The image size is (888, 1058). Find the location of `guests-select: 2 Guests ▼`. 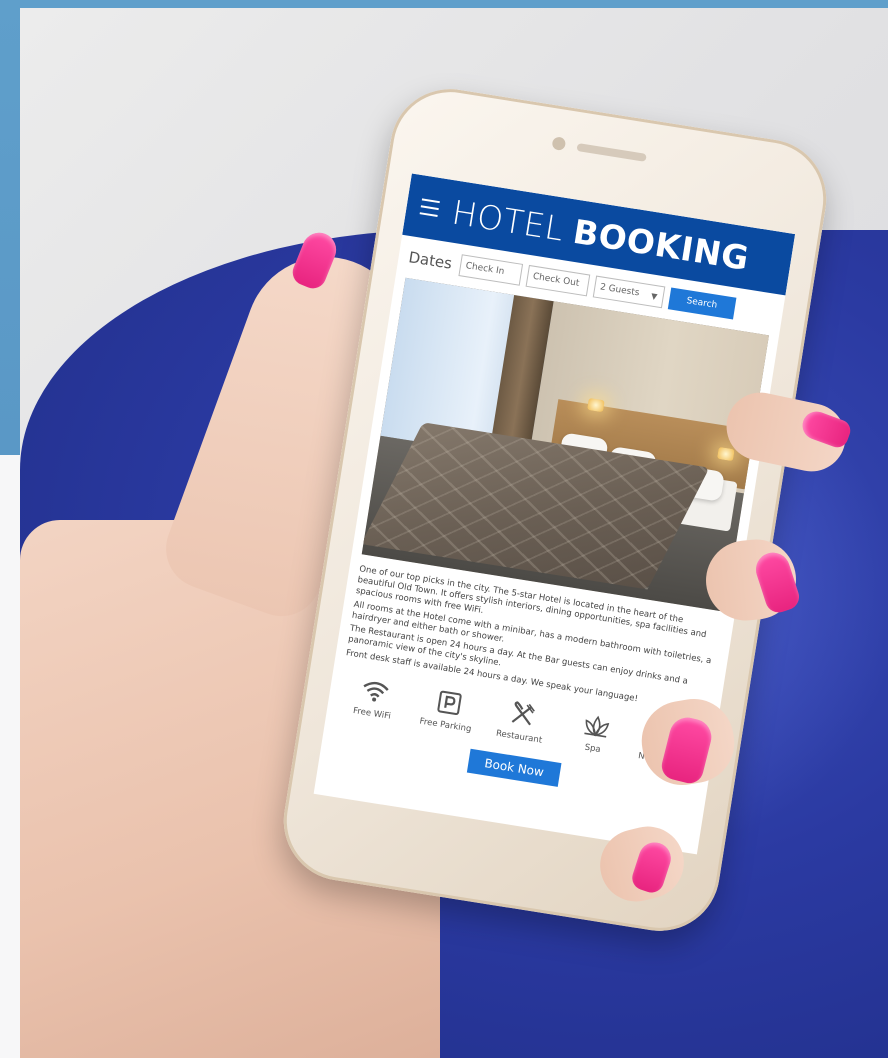

guests-select: 2 Guests ▼ is located at coordinates (628, 292).